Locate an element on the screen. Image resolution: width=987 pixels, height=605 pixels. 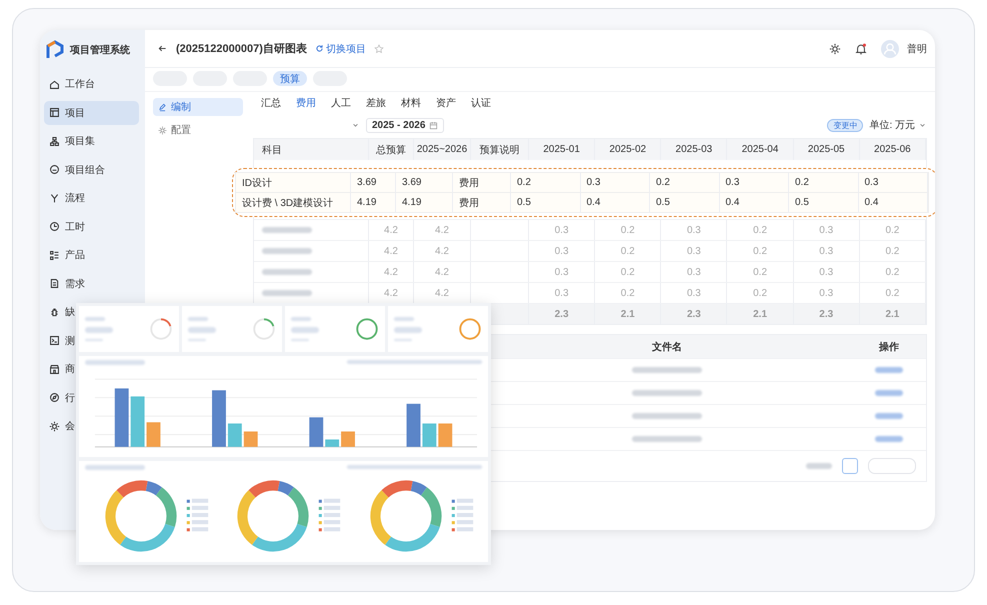
gauge-icon is located at coordinates (54, 169).